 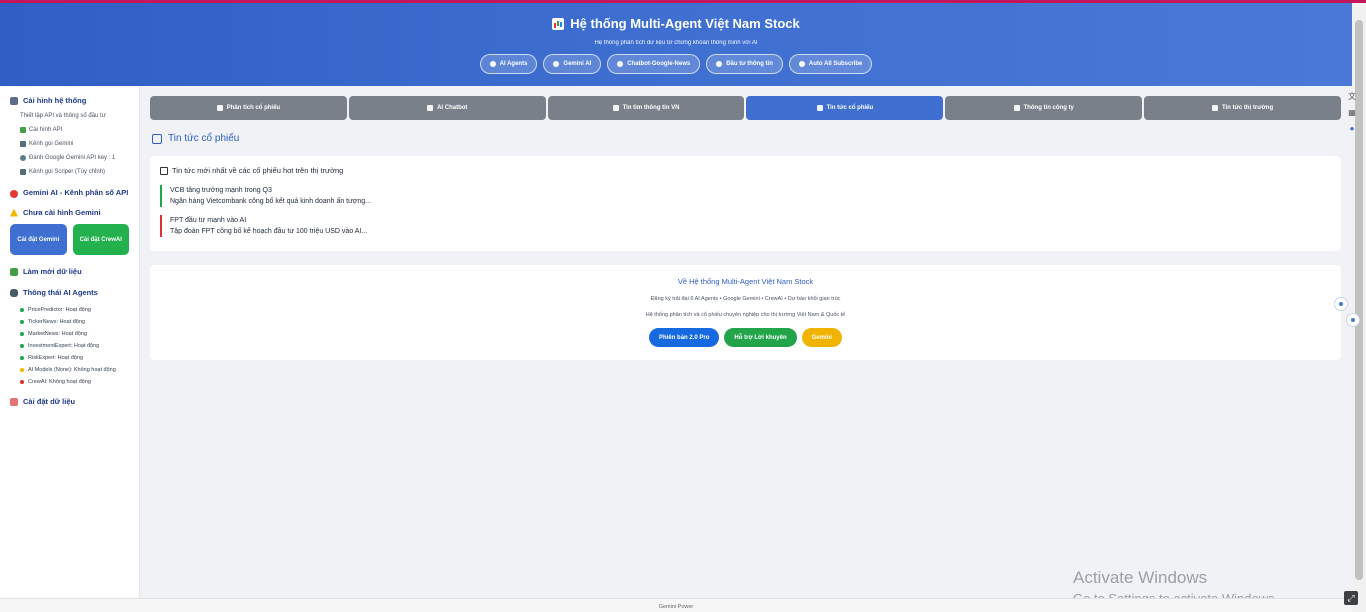 I want to click on translate-icon: 文, so click(x=1352, y=97).